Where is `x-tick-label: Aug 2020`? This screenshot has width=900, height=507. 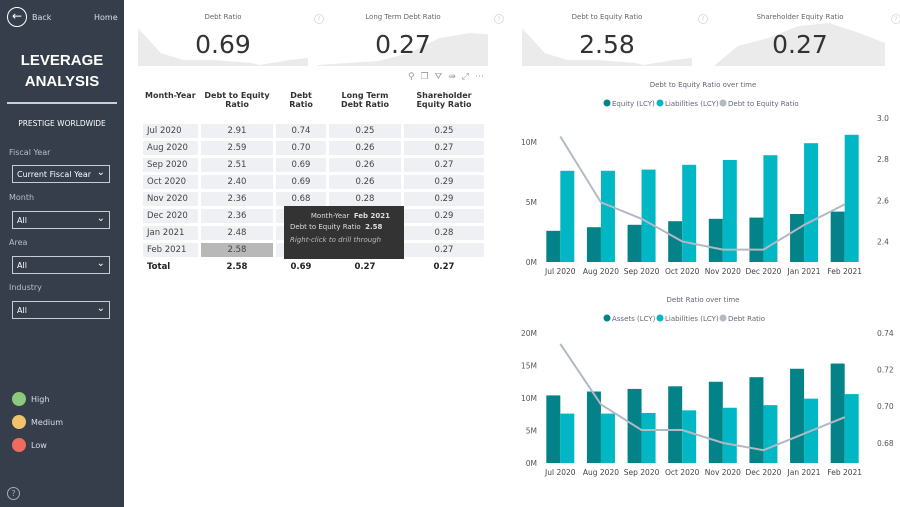 x-tick-label: Aug 2020 is located at coordinates (601, 472).